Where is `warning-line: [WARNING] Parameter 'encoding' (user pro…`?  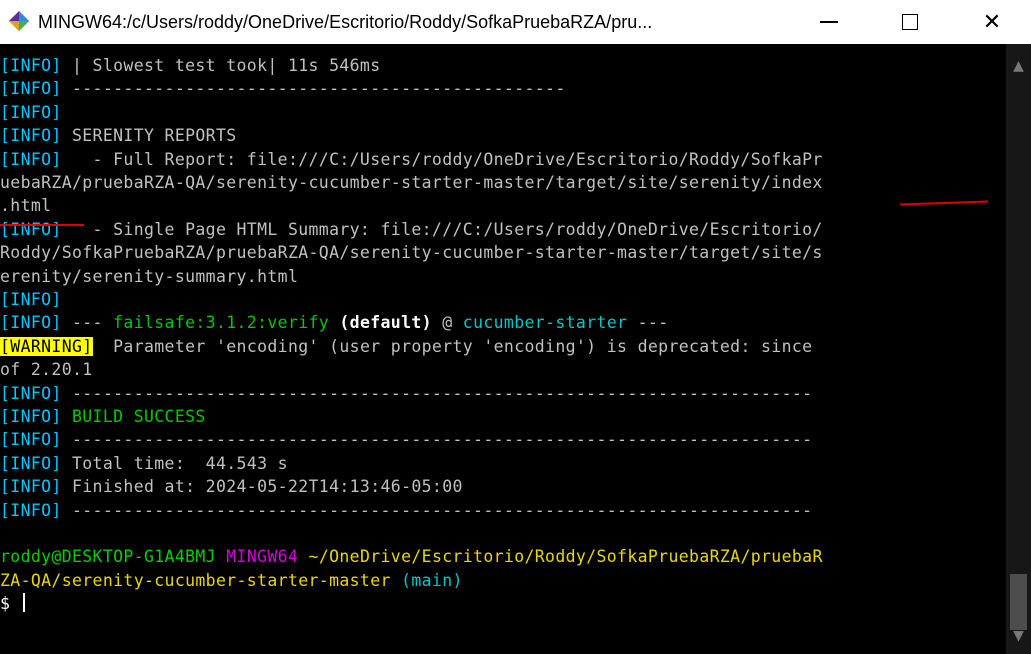 warning-line: [WARNING] Parameter 'encoding' (user pro… is located at coordinates (406, 346).